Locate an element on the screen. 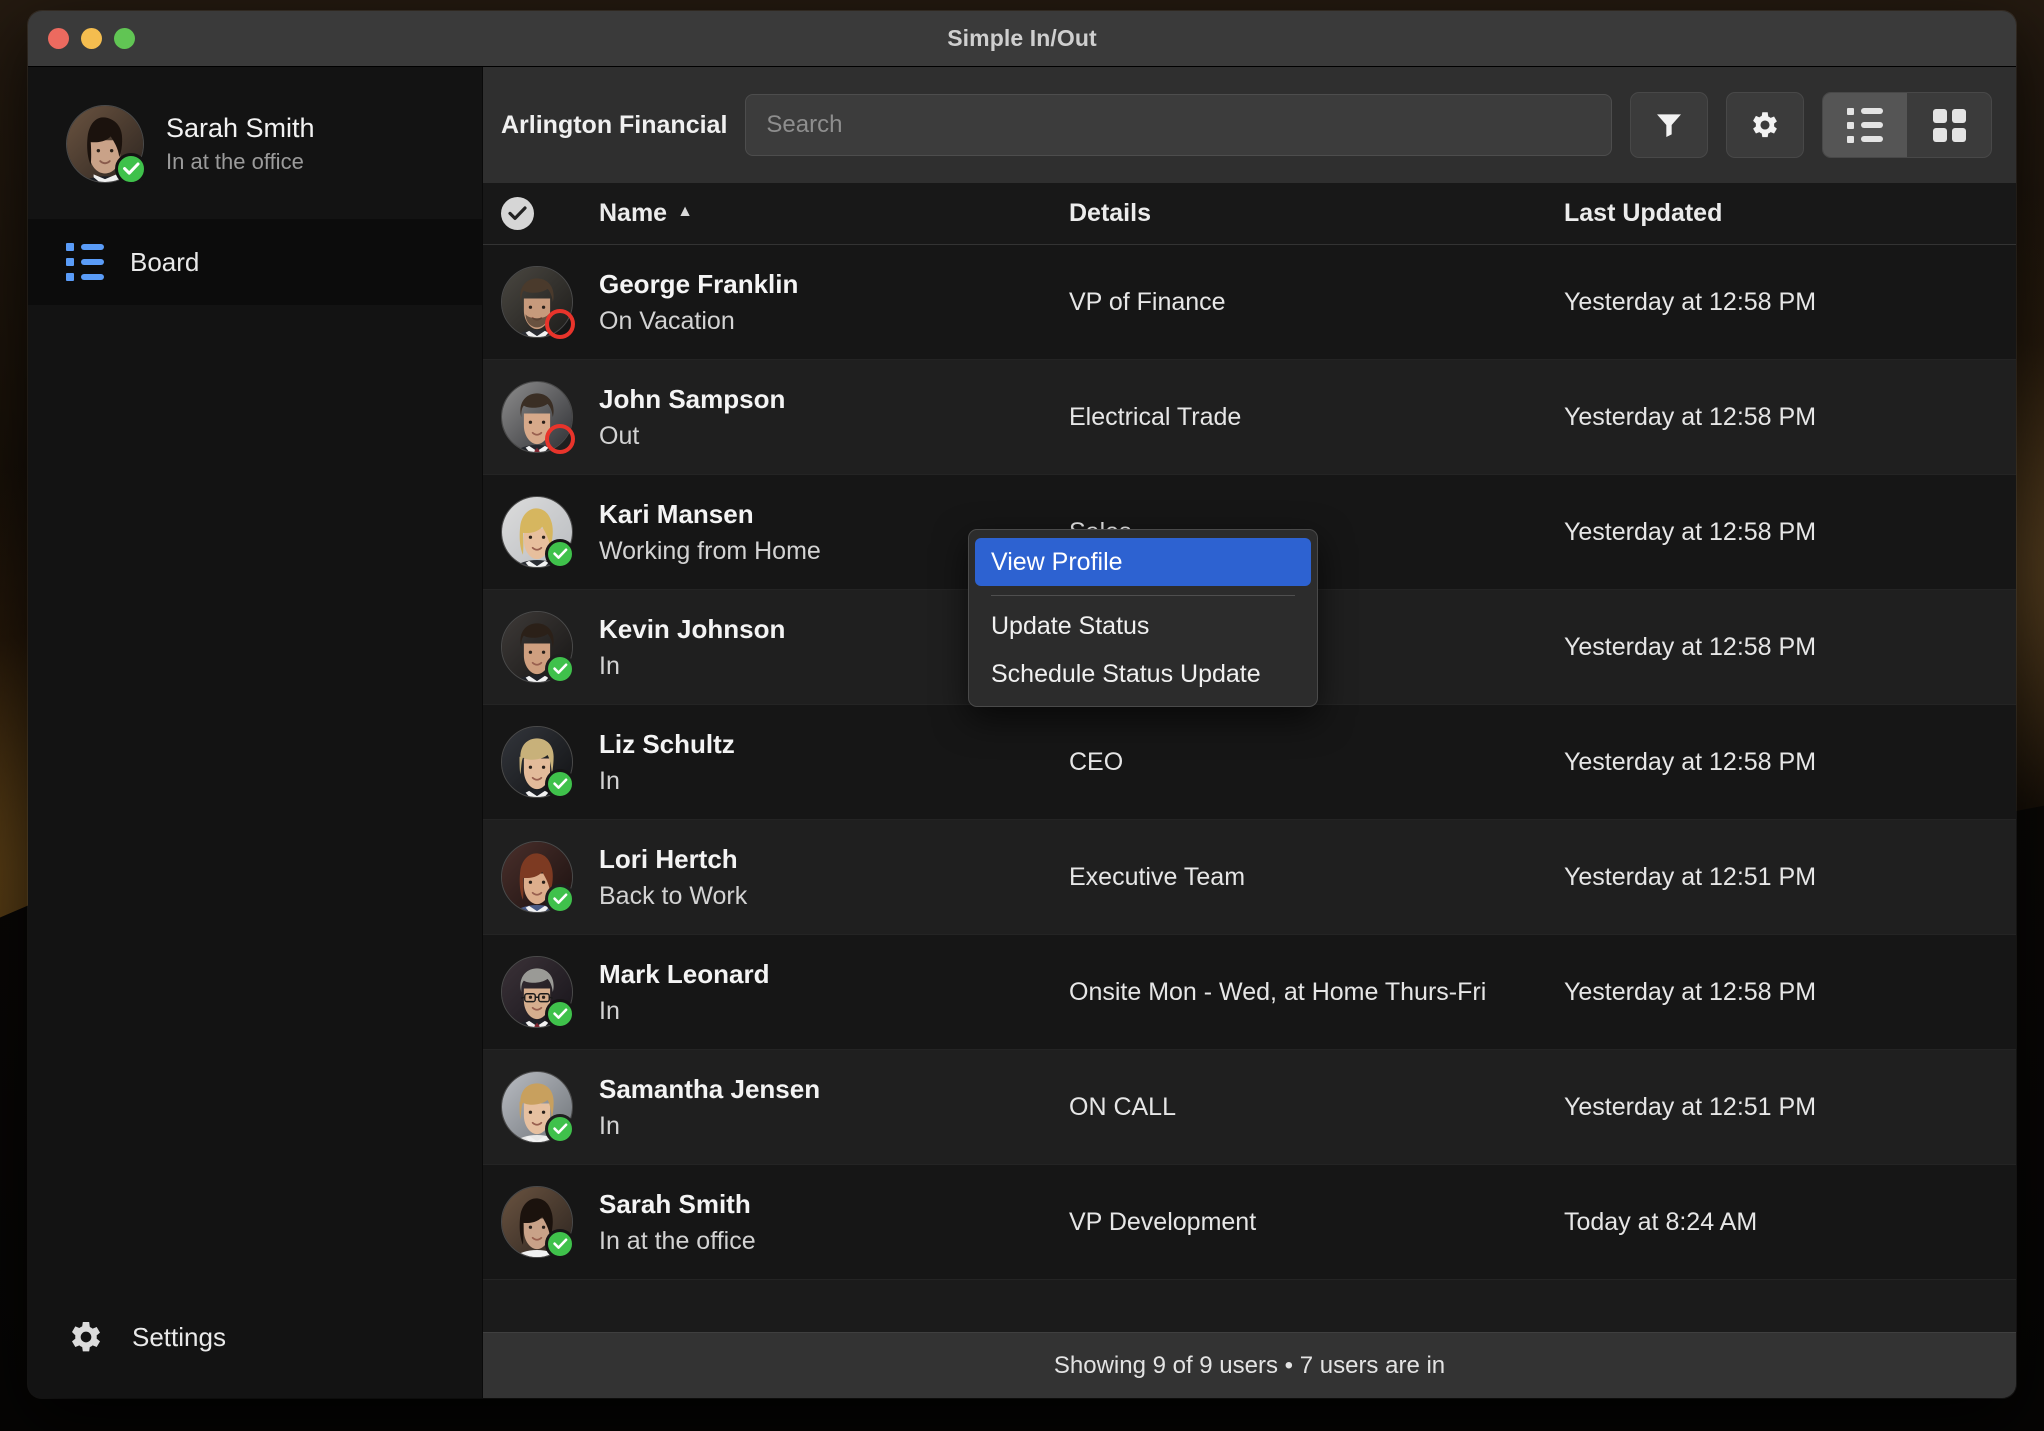  user-name-cell: Mark Leonard In is located at coordinates (834, 992).